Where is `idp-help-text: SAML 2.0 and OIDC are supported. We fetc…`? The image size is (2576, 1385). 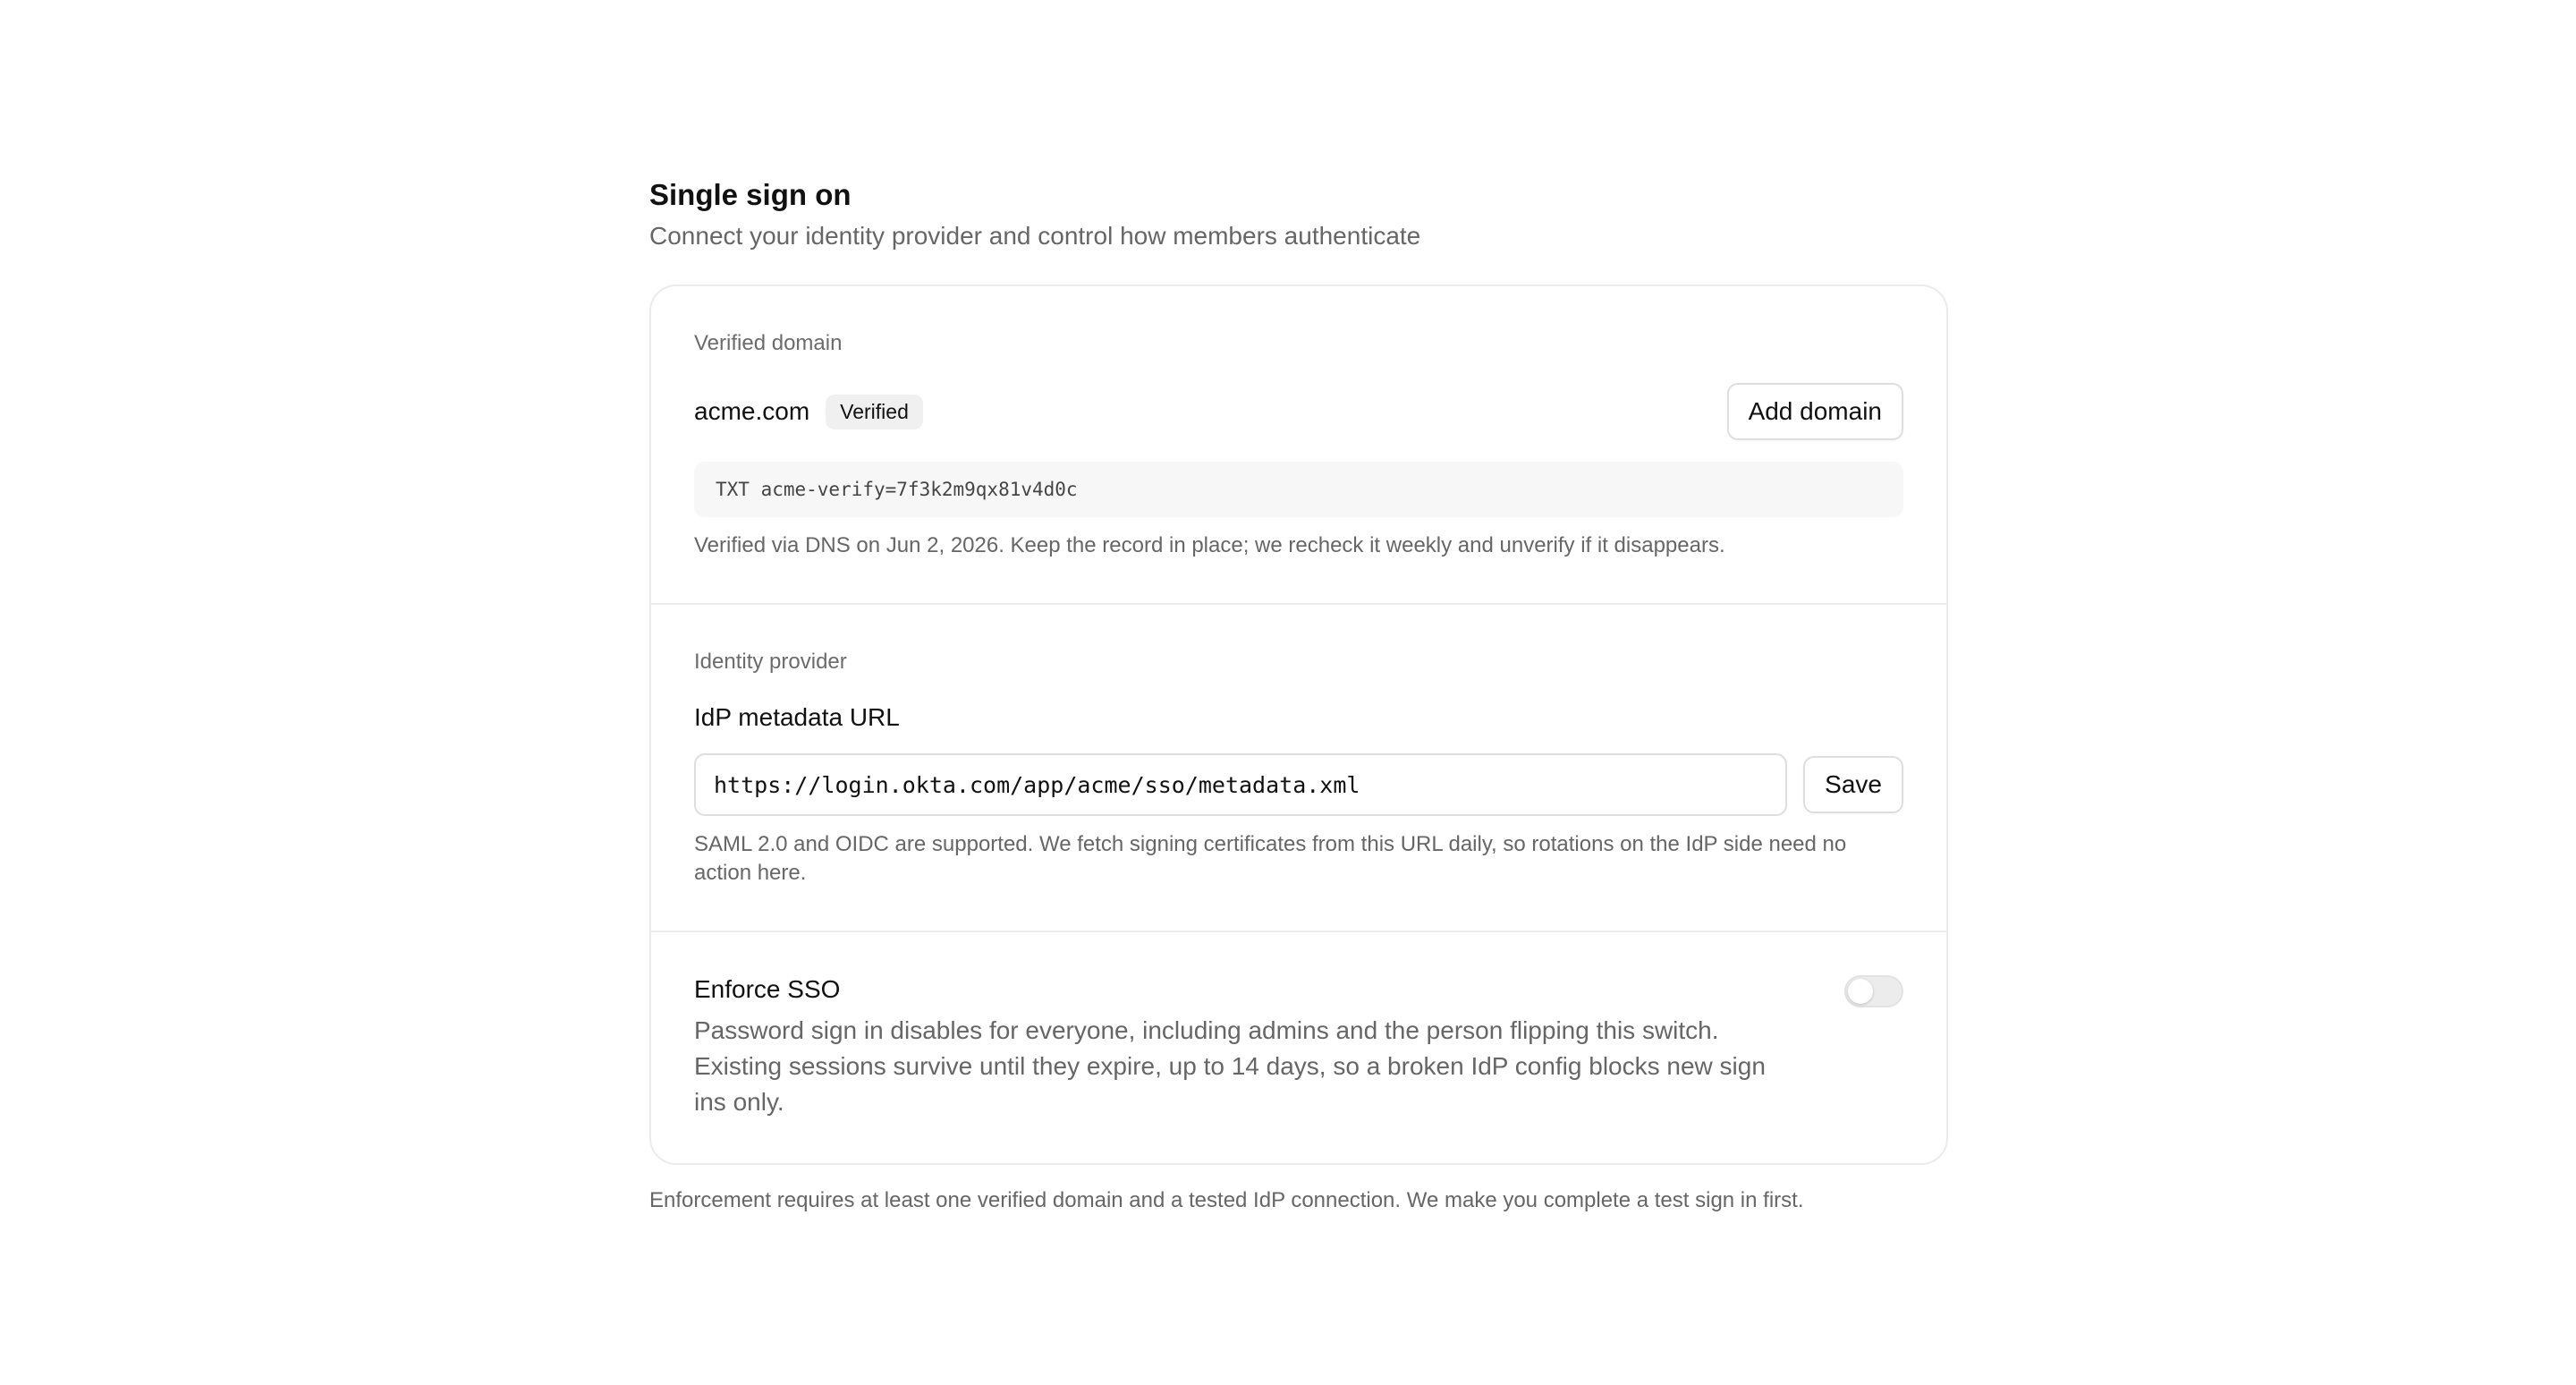
idp-help-text: SAML 2.0 and OIDC are supported. We fetc… is located at coordinates (1270, 858).